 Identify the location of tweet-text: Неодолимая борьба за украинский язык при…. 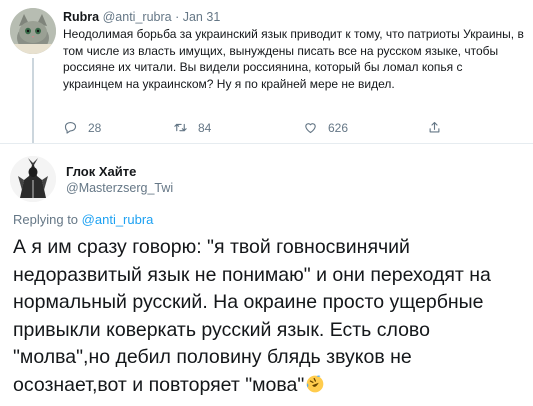
(293, 59).